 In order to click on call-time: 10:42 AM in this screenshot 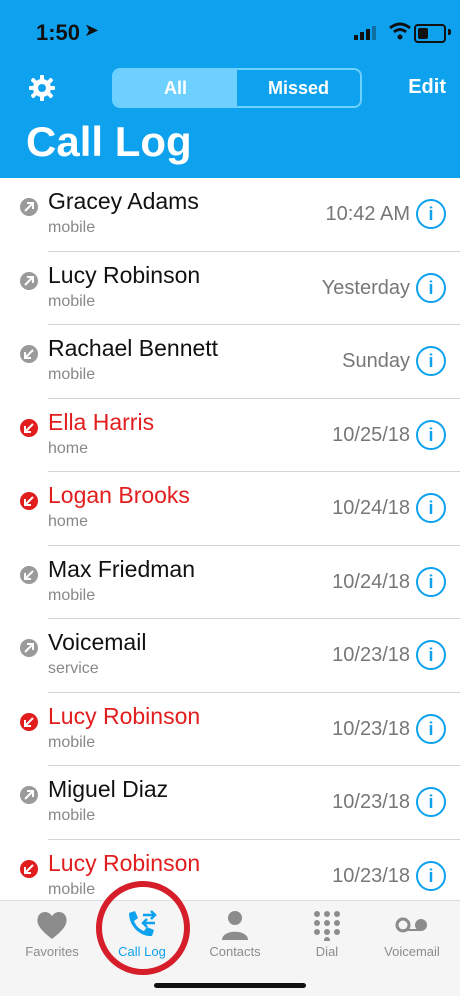, I will do `click(367, 214)`.